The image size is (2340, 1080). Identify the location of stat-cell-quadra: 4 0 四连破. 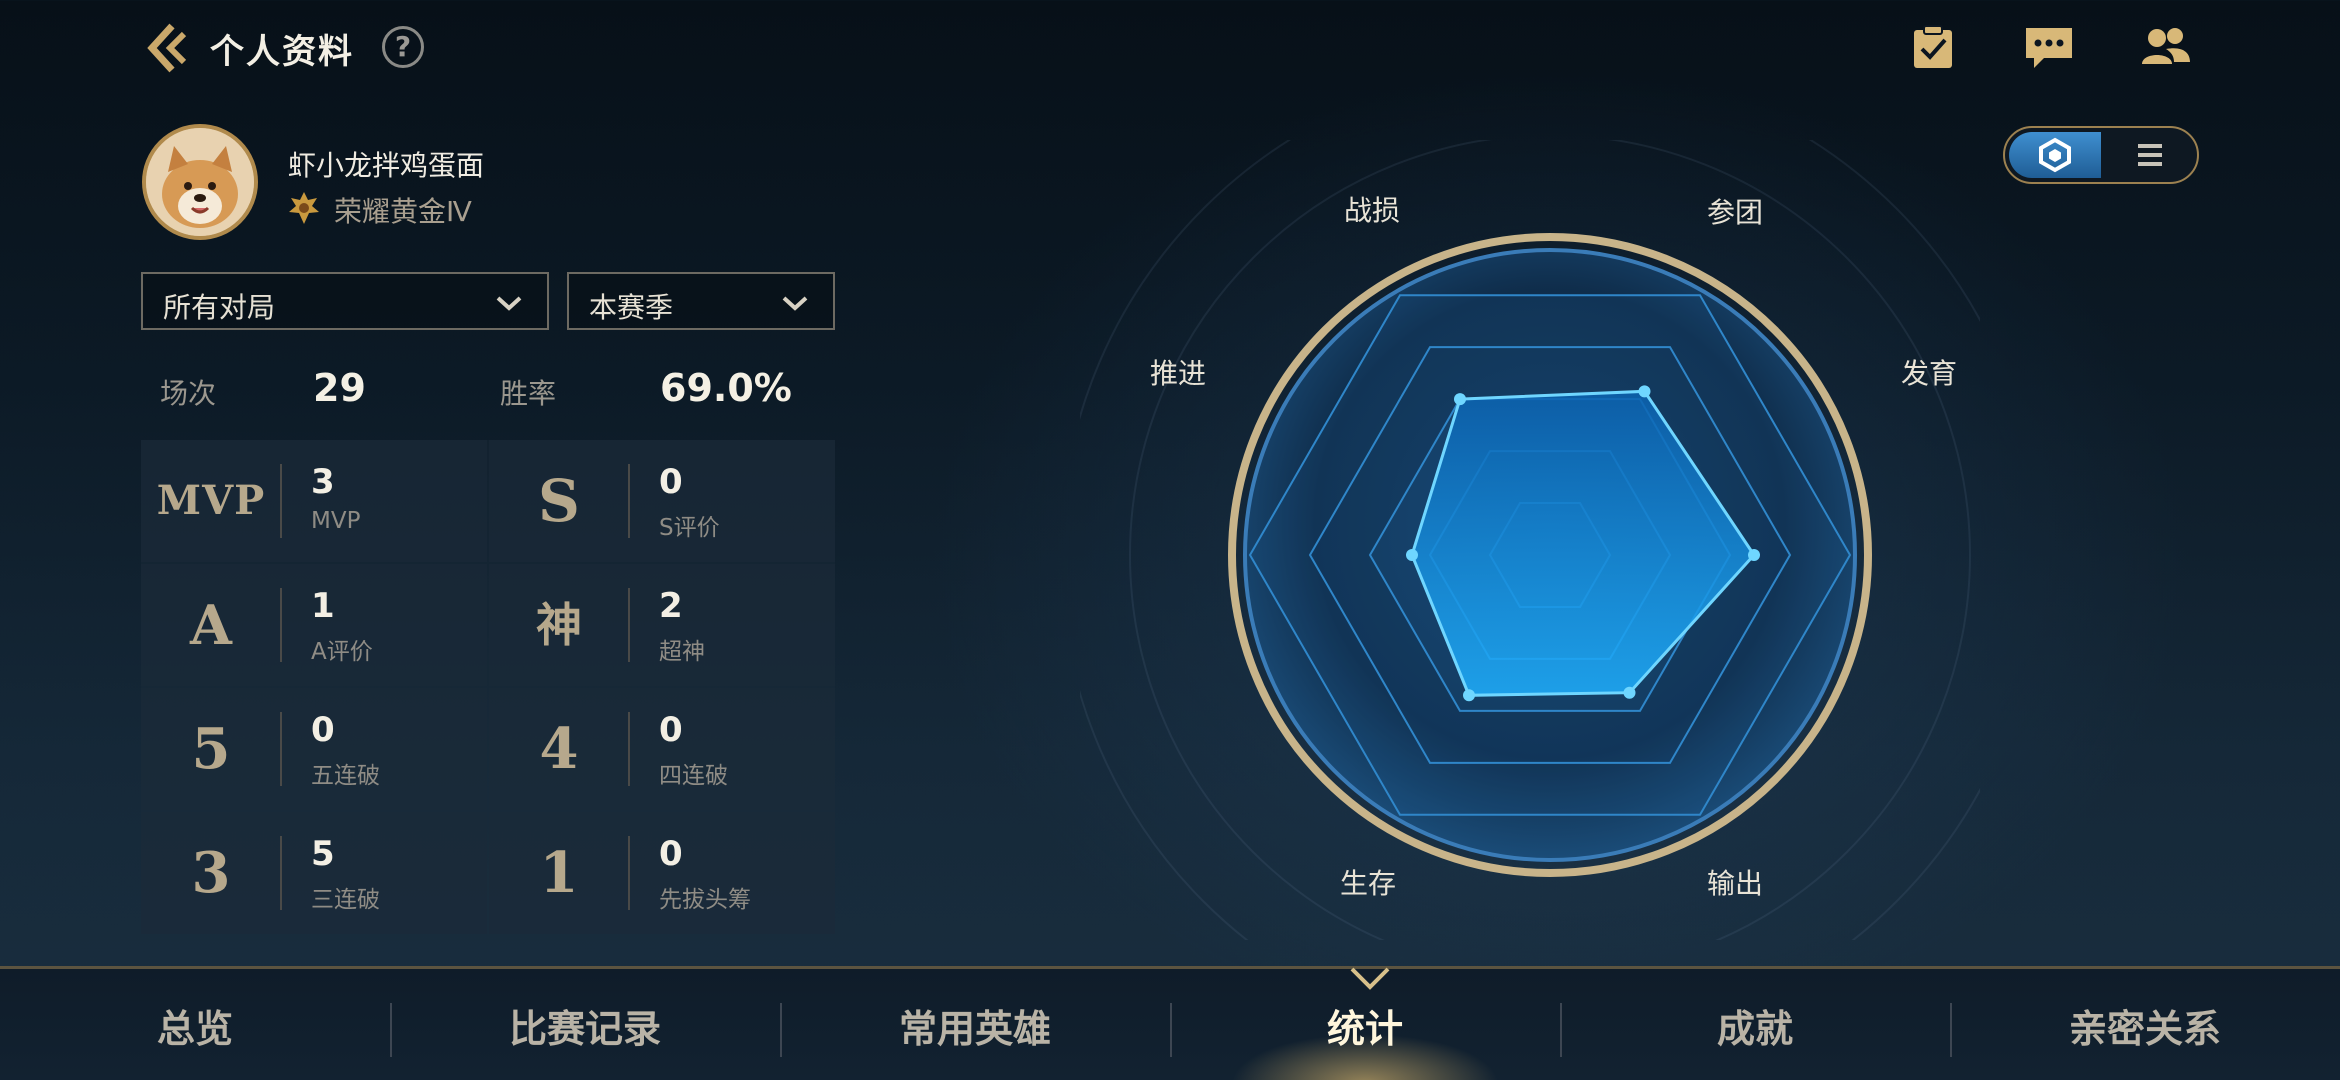
(662, 749).